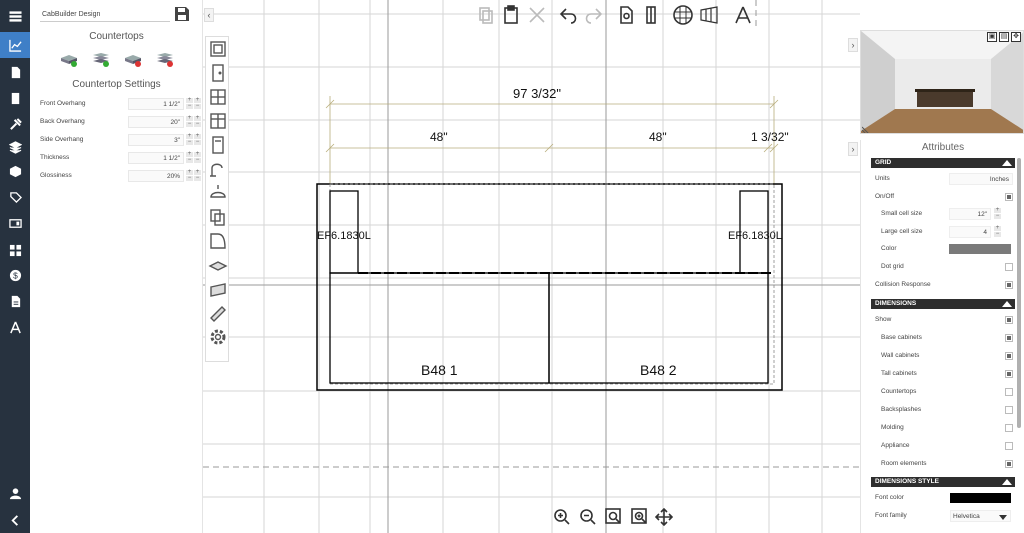 This screenshot has height=533, width=1024. I want to click on large-cell-stepper: + −, so click(998, 231).